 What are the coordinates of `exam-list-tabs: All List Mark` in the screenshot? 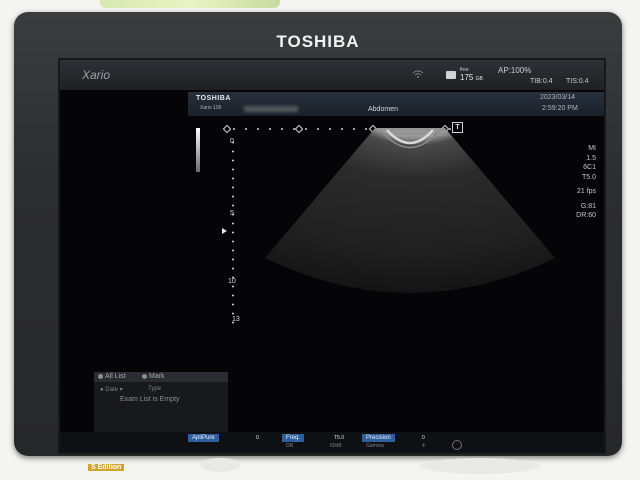 It's located at (161, 377).